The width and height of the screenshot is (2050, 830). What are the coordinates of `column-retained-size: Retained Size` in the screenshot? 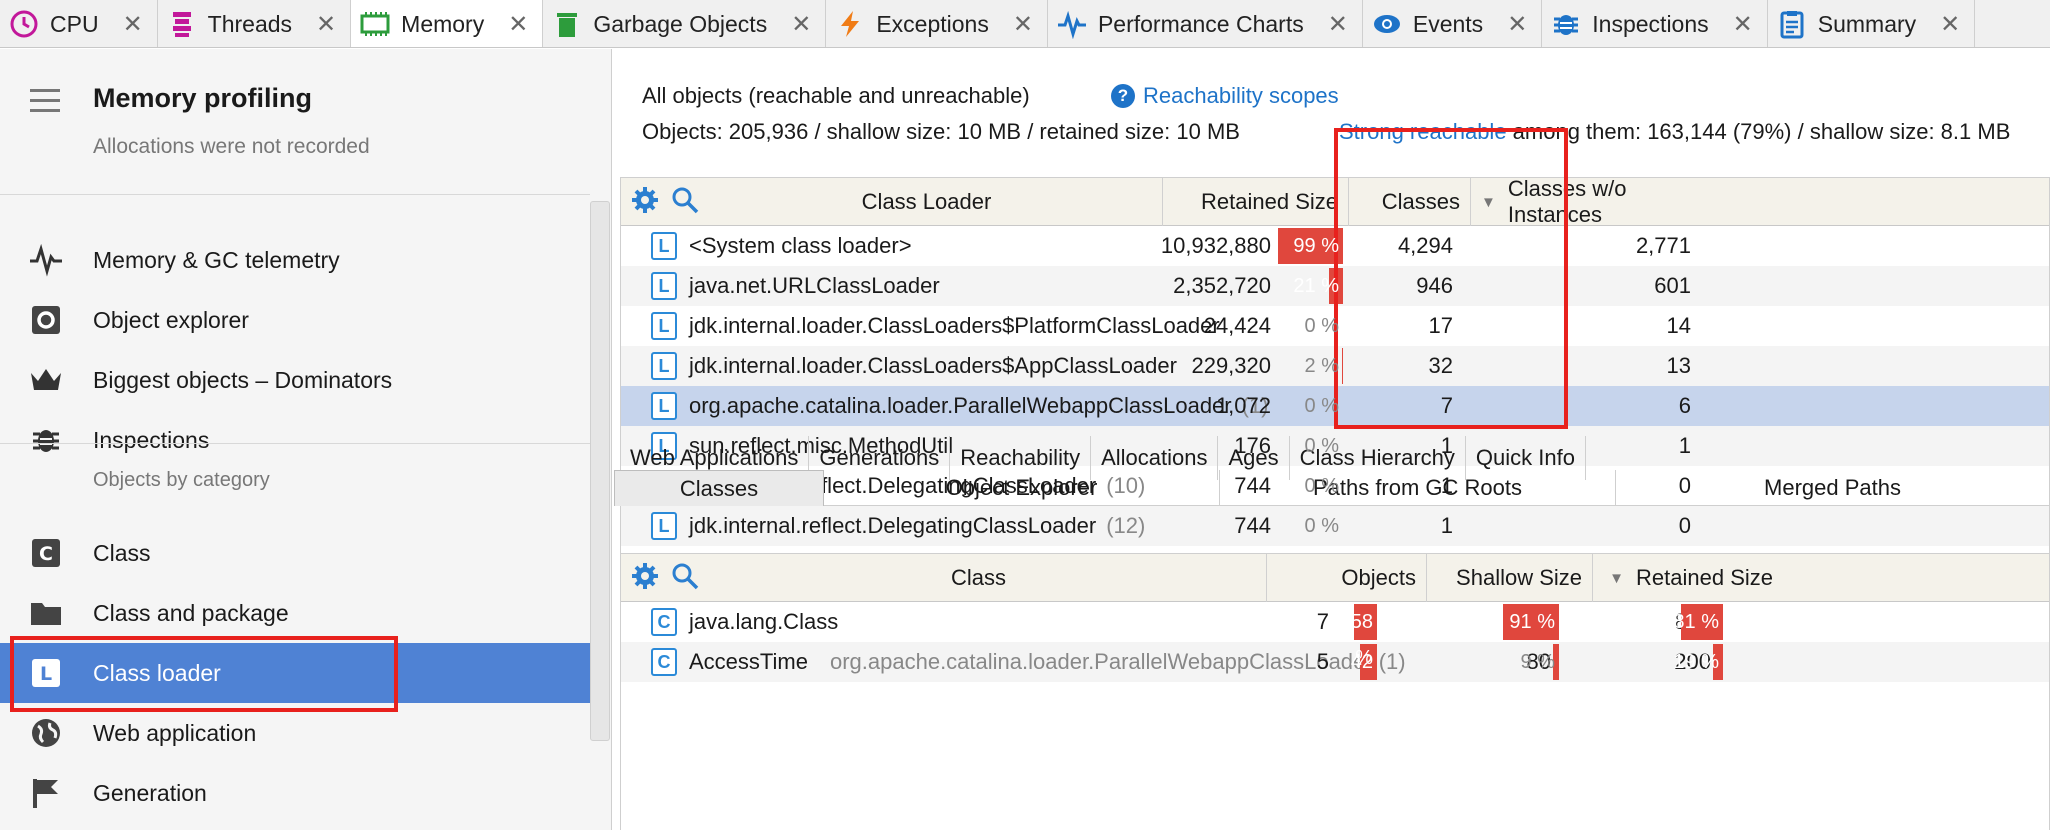 It's located at (1256, 202).